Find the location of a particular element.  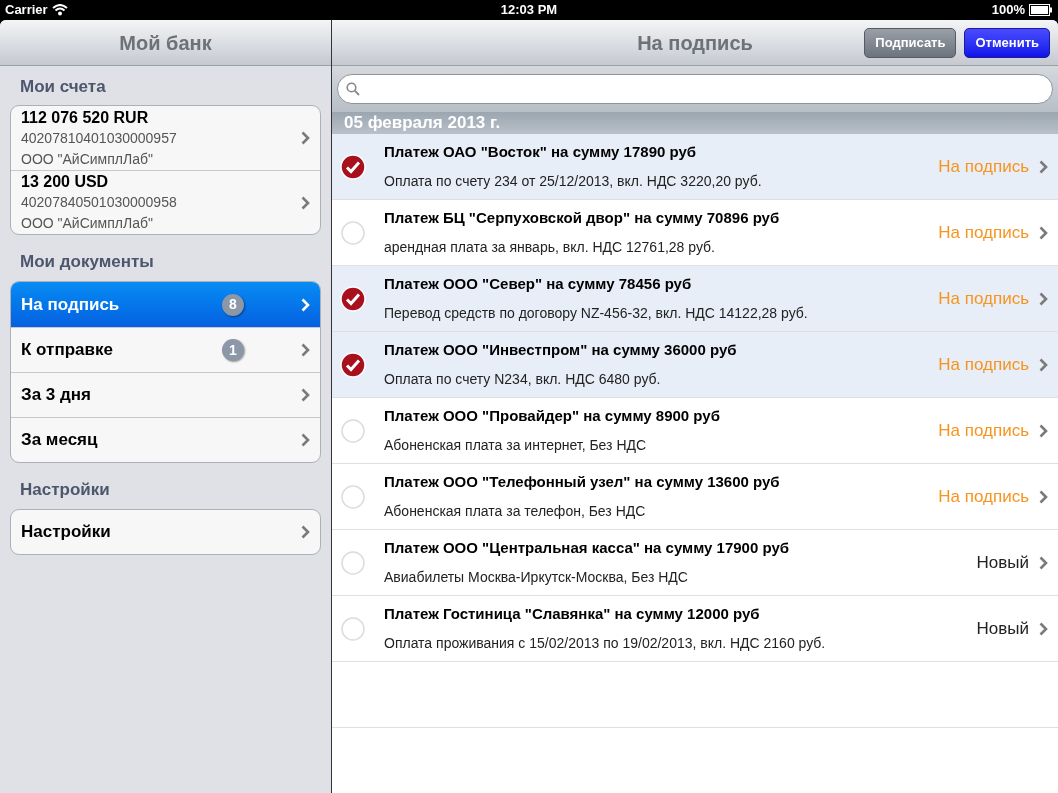

detail-title: На подпись is located at coordinates (695, 43).